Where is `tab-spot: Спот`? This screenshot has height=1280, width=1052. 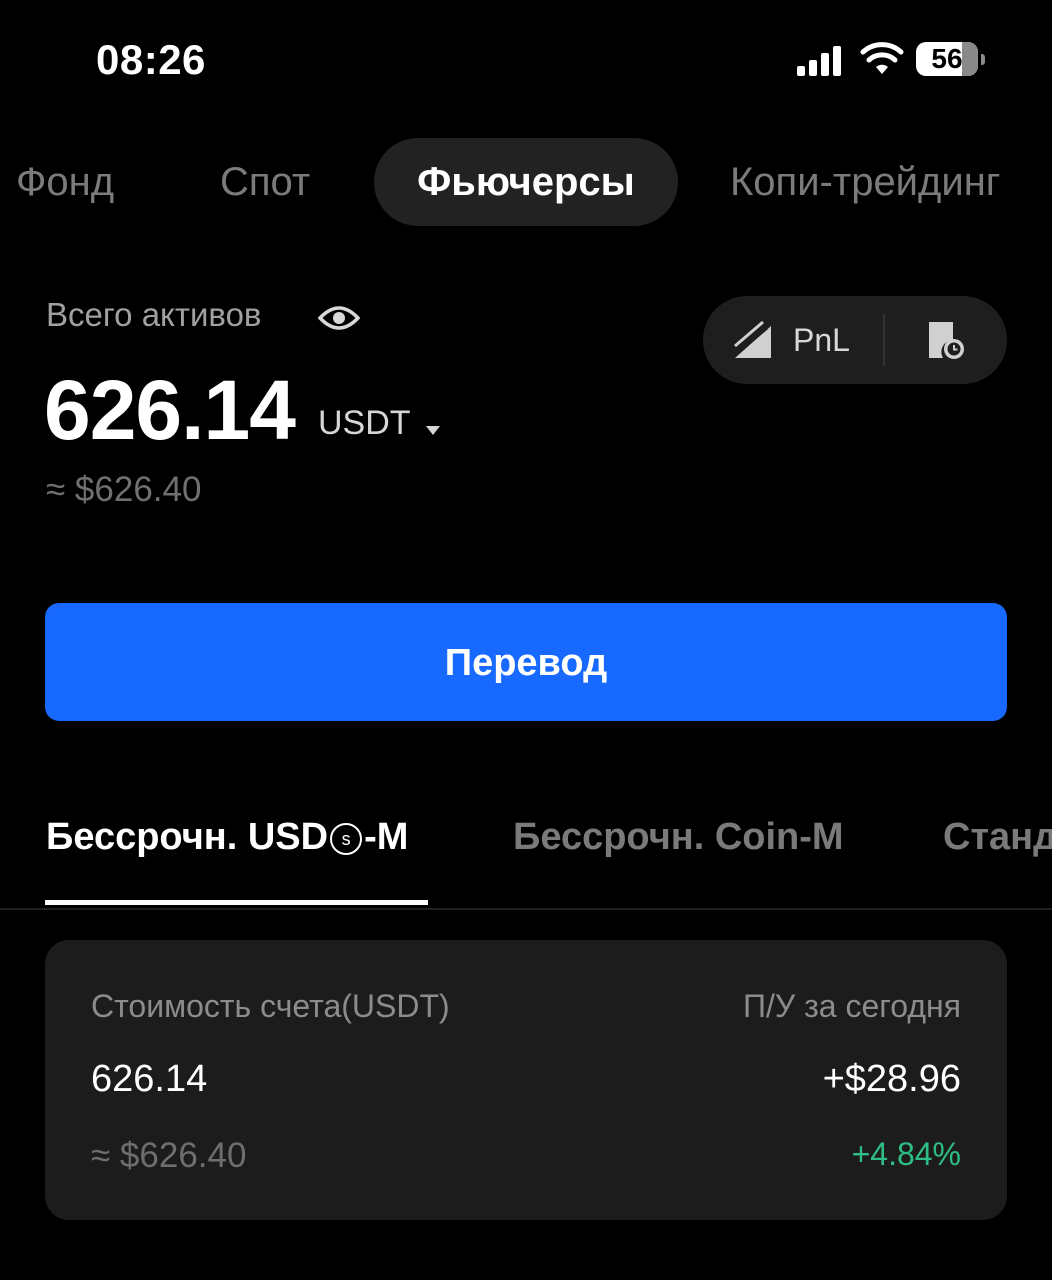
tab-spot: Спот is located at coordinates (265, 182).